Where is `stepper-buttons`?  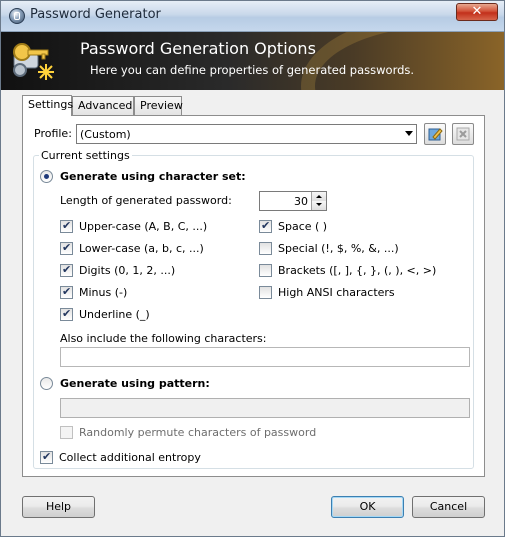 stepper-buttons is located at coordinates (318, 201).